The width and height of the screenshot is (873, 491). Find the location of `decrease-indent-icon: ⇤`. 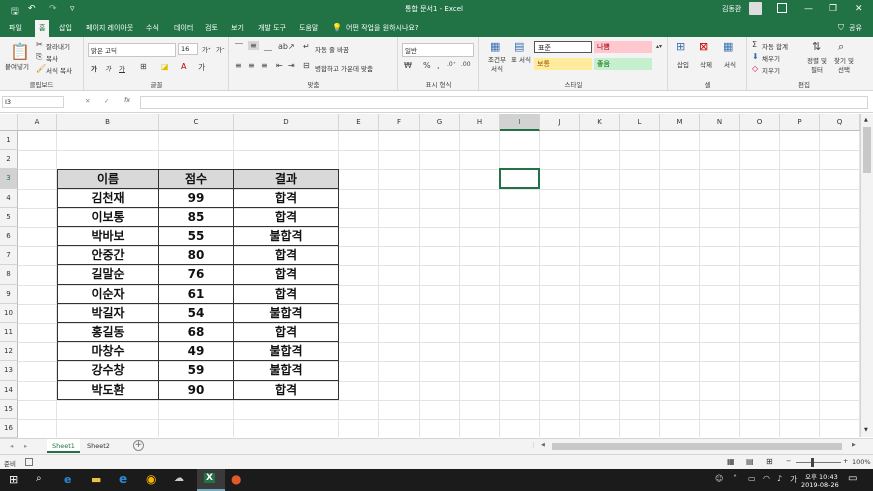

decrease-indent-icon: ⇤ is located at coordinates (279, 65).